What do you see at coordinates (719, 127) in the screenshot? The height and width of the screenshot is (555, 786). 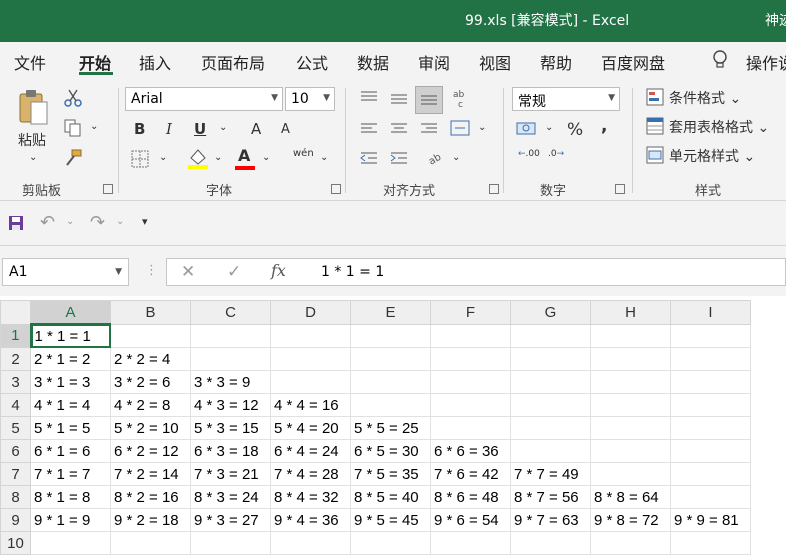 I see `format-as-table-button: 套用表格格式 ⌄` at bounding box center [719, 127].